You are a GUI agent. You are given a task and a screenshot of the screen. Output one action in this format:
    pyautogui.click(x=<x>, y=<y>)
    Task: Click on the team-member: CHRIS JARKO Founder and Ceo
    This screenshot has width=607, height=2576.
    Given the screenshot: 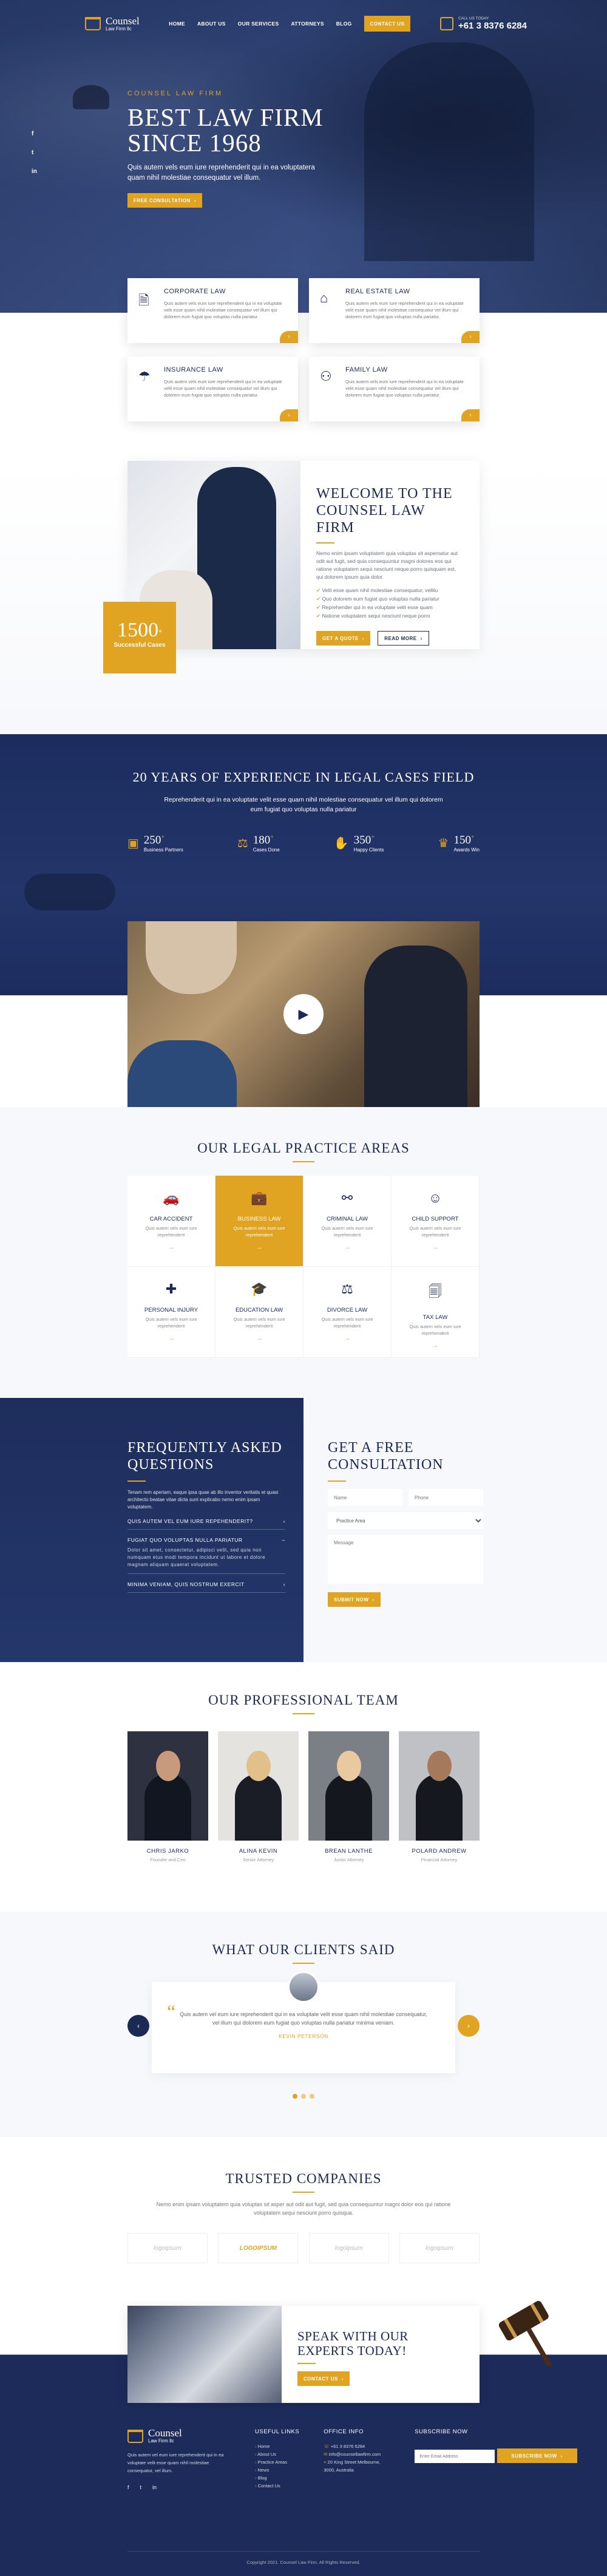 What is the action you would take?
    pyautogui.click(x=167, y=1797)
    